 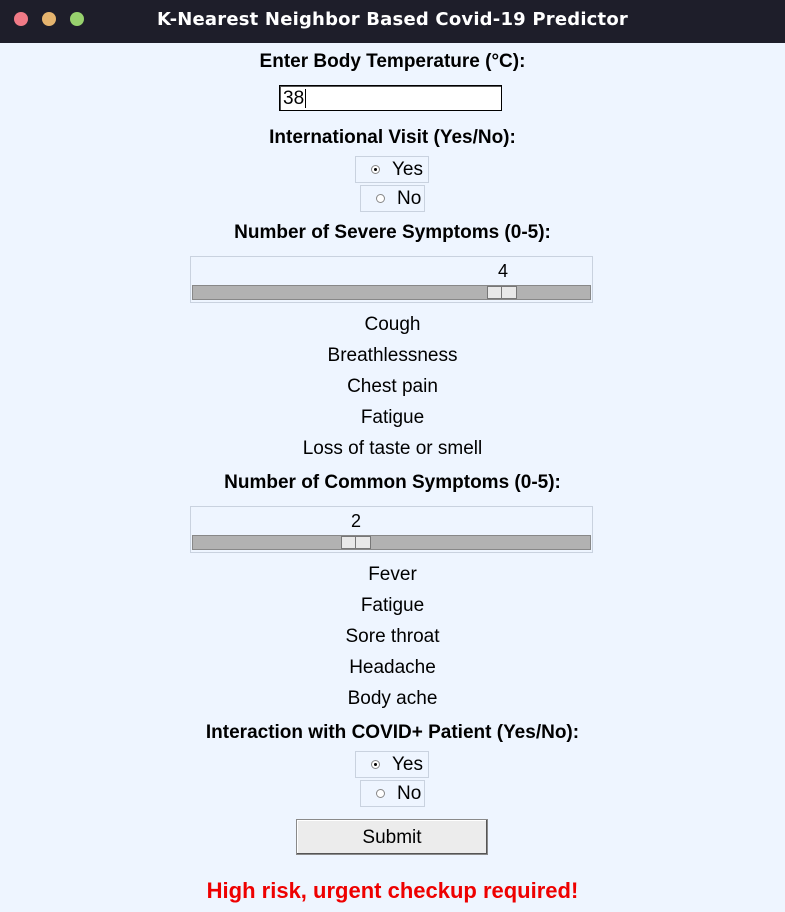 I want to click on common-symptom-item: Fever, so click(x=392, y=574).